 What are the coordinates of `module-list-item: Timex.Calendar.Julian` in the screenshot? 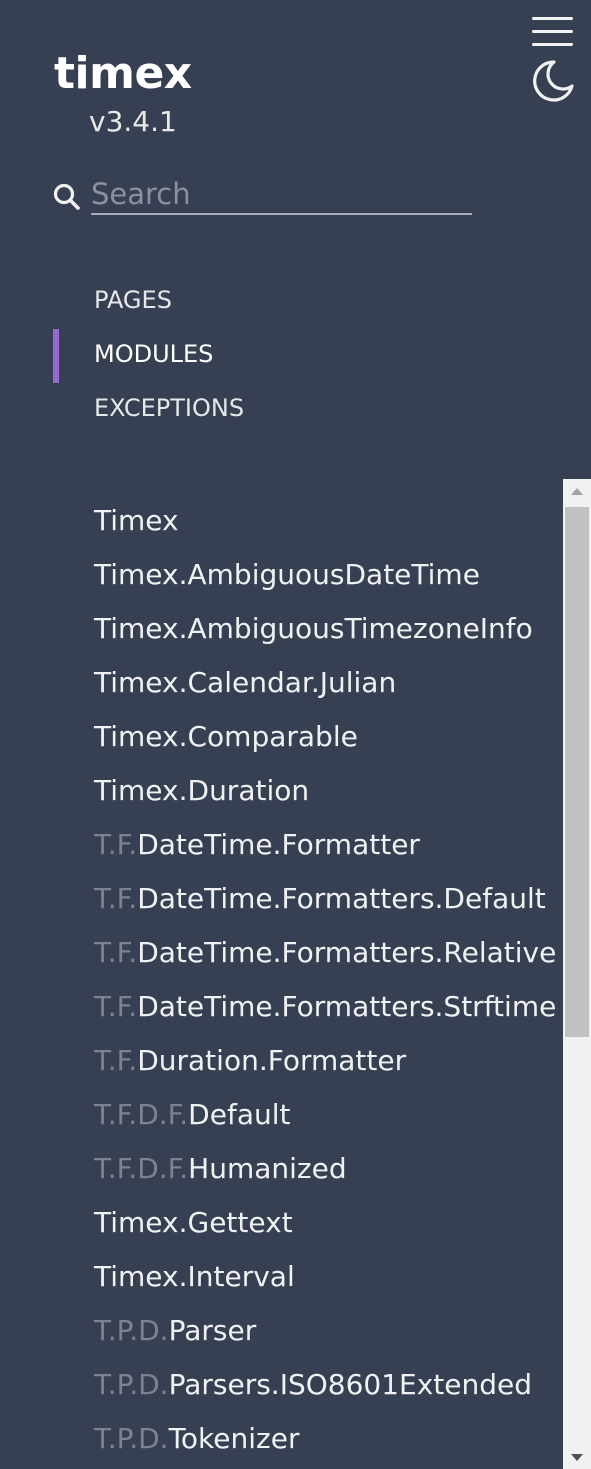 It's located at (281, 683).